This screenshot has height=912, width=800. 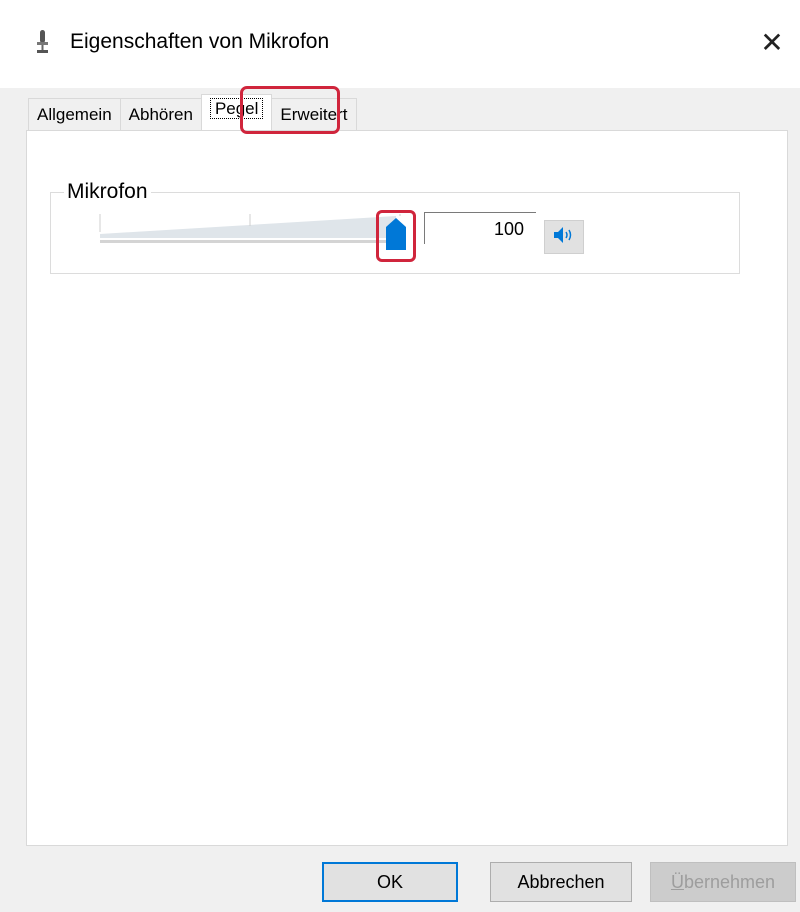 I want to click on tab-strip: Allgemein Abhören Pegel Erweitert, so click(x=192, y=112).